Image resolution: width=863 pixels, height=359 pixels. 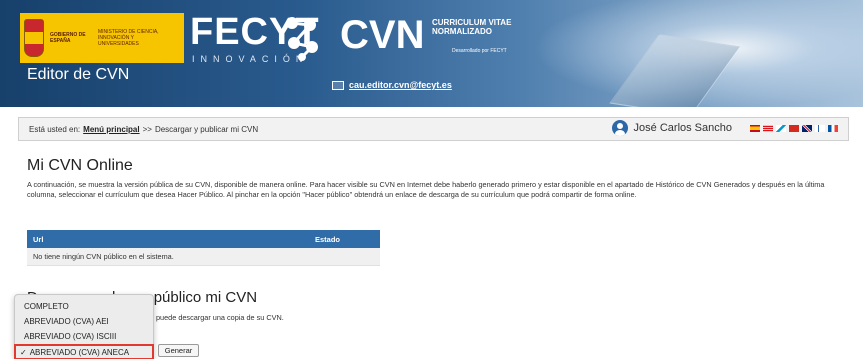 What do you see at coordinates (79, 352) in the screenshot?
I see `format-option-selected-label: ABREVIADO (CVA) ANECA` at bounding box center [79, 352].